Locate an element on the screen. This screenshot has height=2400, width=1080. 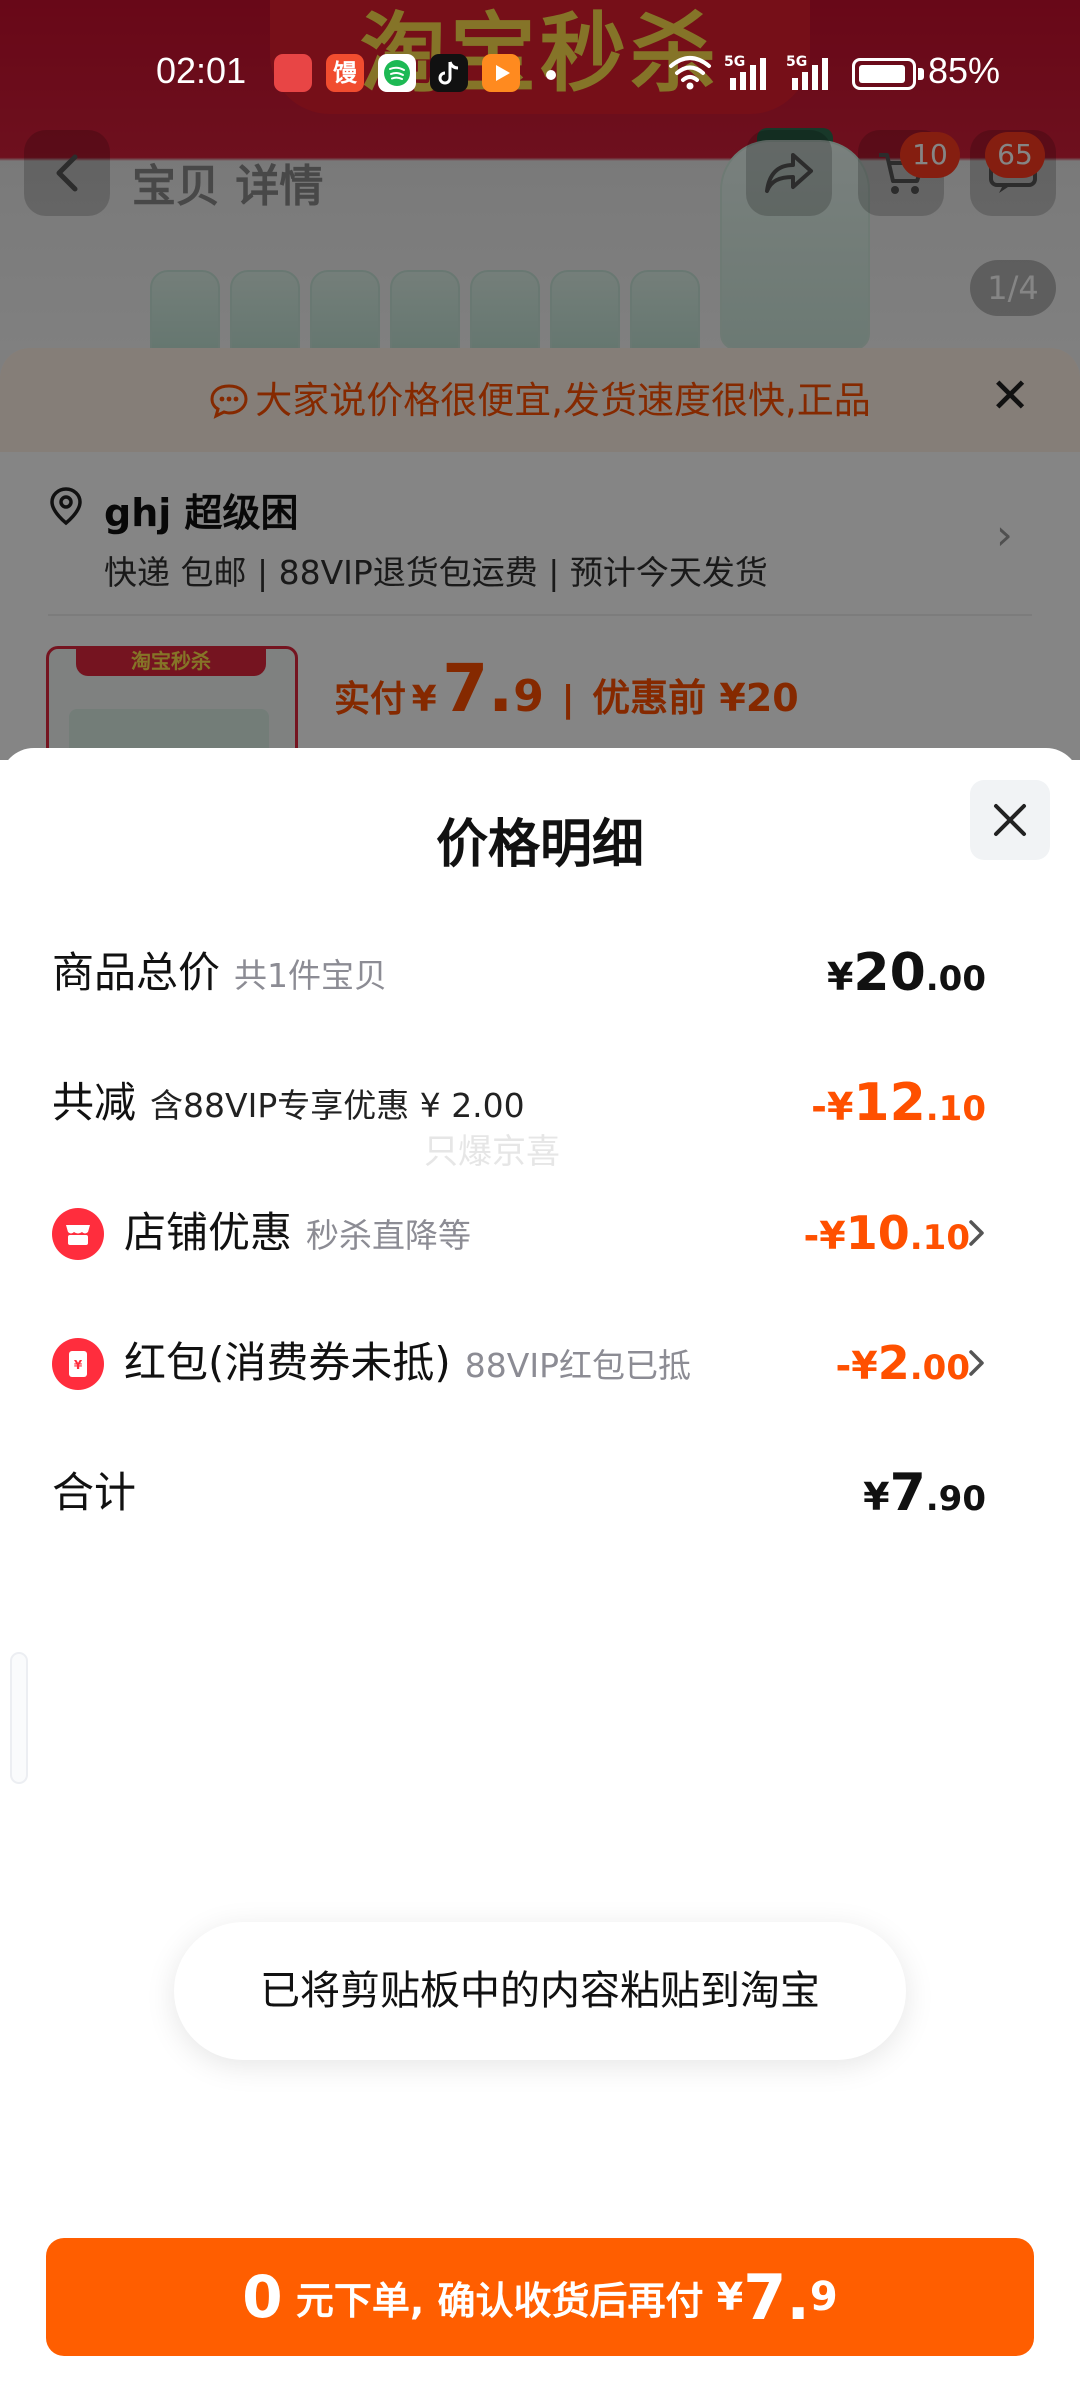
row-note: 秒杀直降等 is located at coordinates (389, 1235).